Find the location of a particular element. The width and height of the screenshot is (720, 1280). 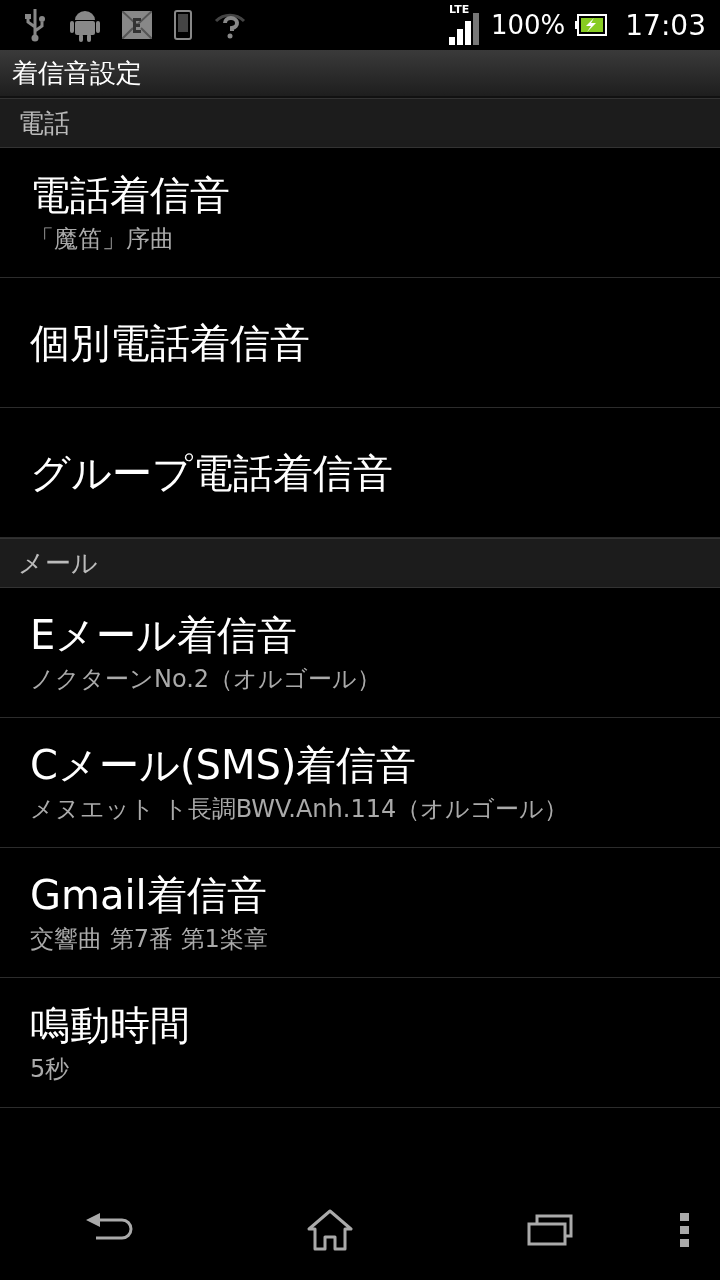

settings-item: 電話着信音 「魔笛」序曲 is located at coordinates (360, 213).